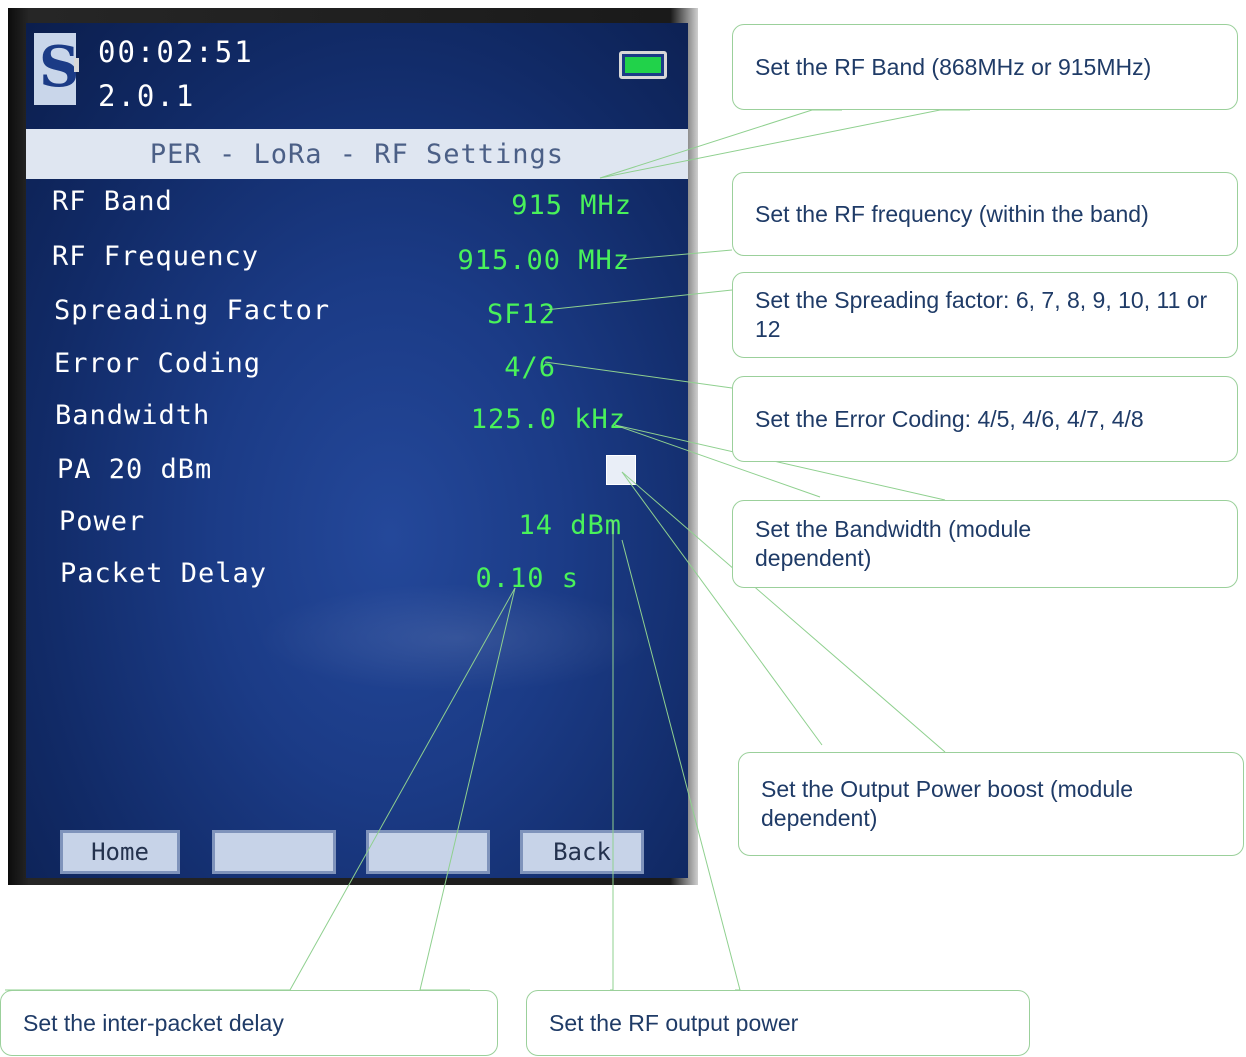 The image size is (1246, 1057). Describe the element at coordinates (428, 852) in the screenshot. I see `softkey-3-button` at that location.